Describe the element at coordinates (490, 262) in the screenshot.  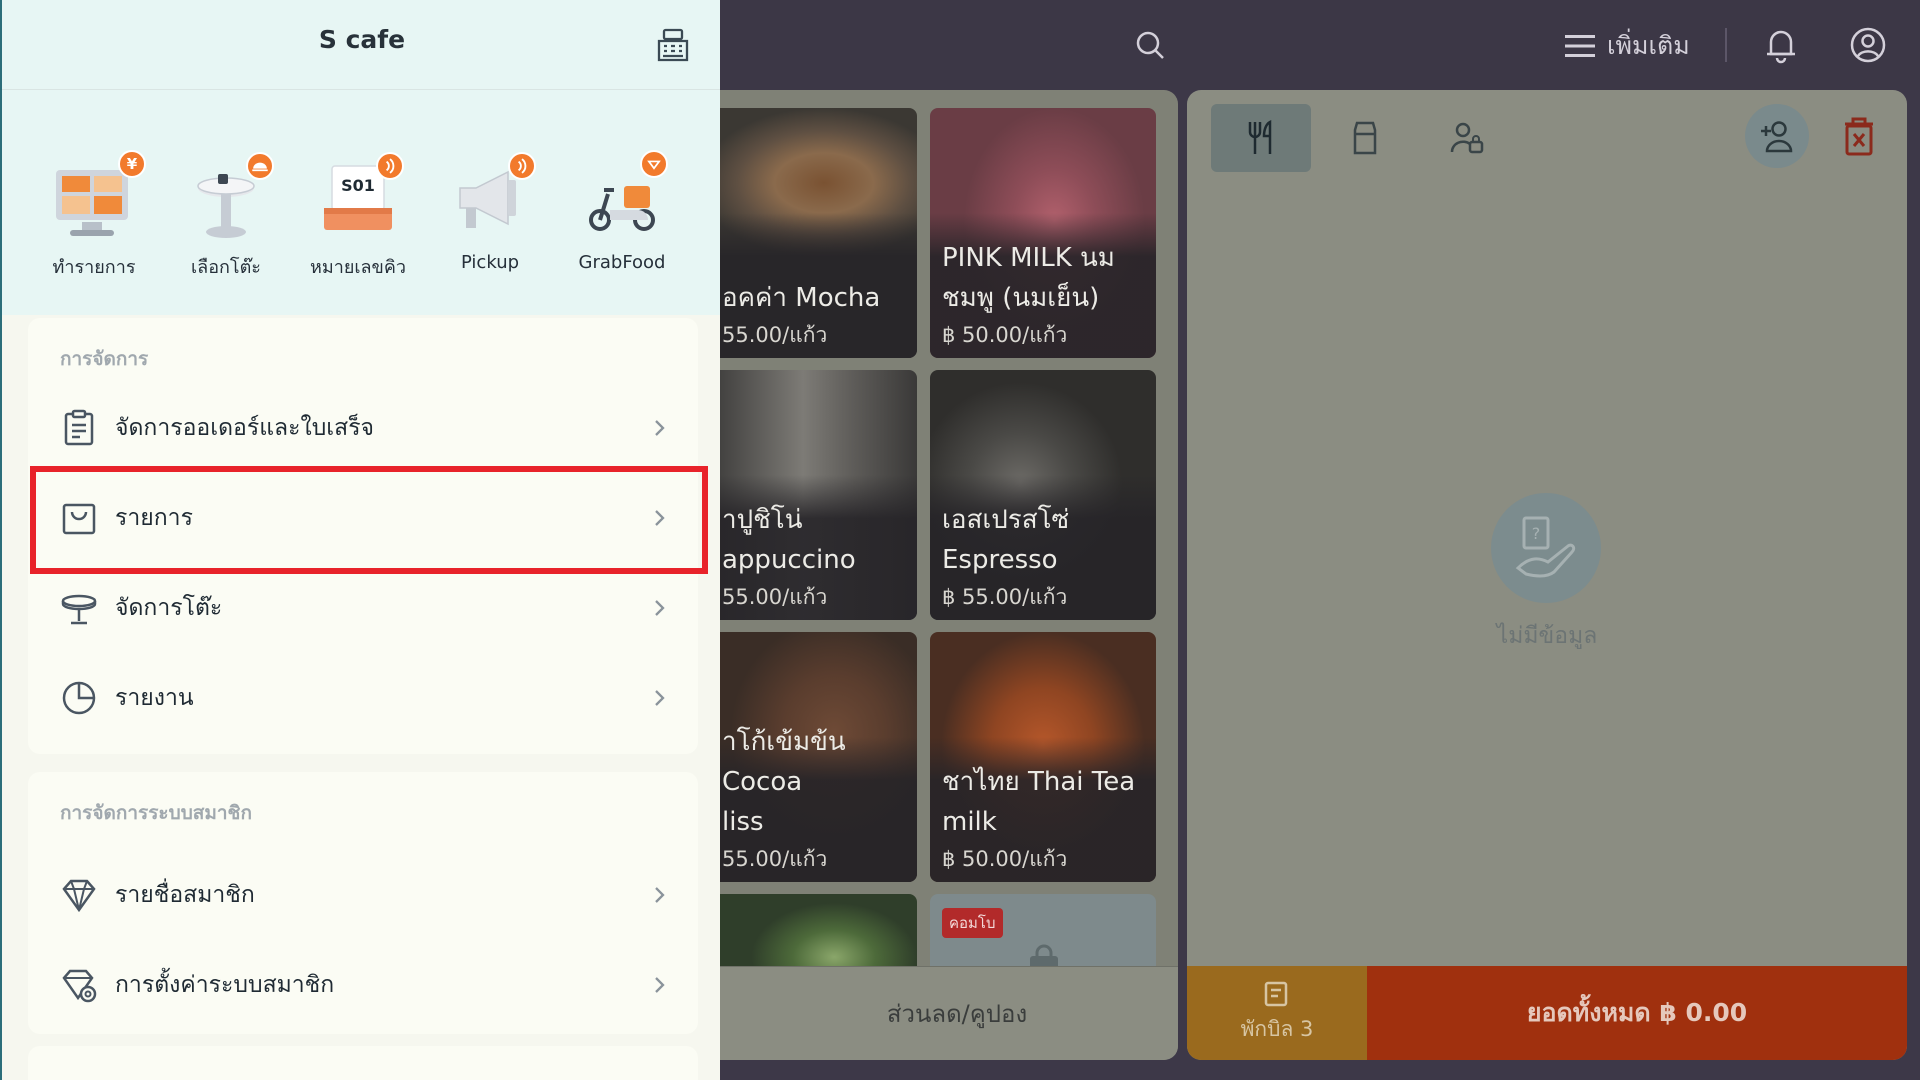
I see `quick-action-label: Pickup` at that location.